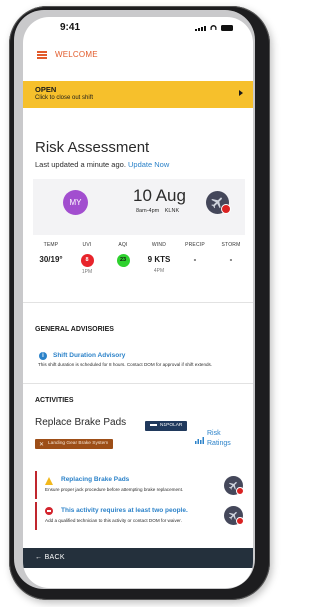 The image size is (320, 607). What do you see at coordinates (54, 557) in the screenshot?
I see `back-label: BACK` at bounding box center [54, 557].